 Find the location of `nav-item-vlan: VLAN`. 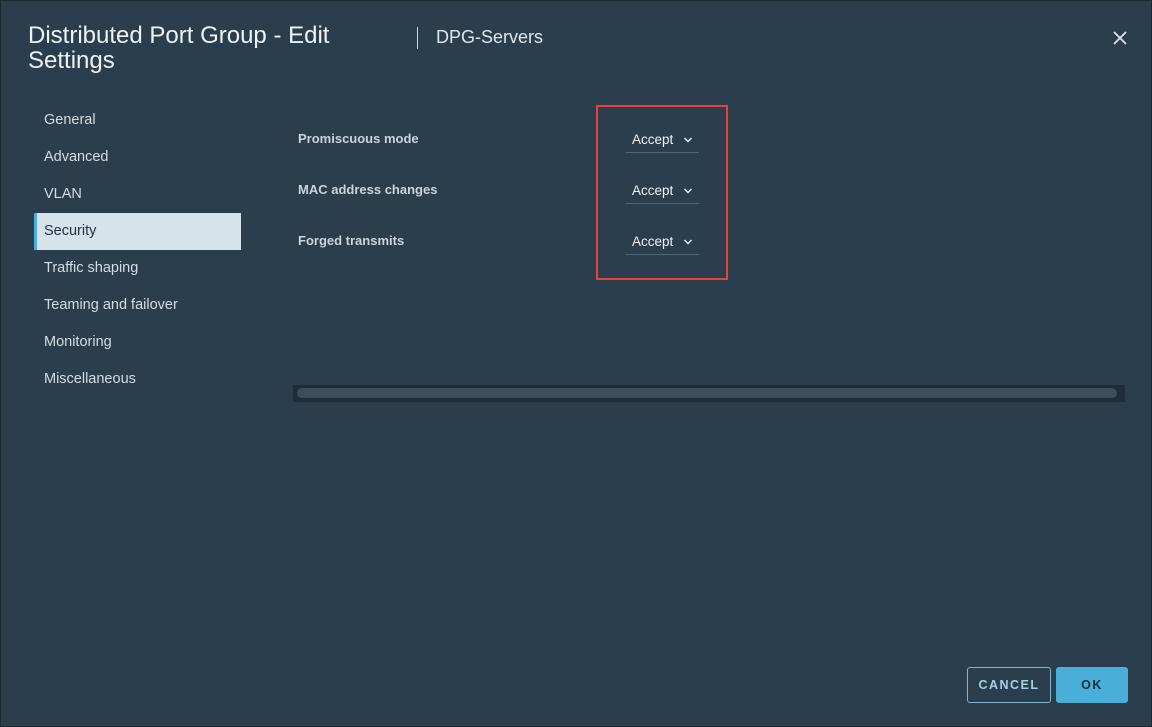

nav-item-vlan: VLAN is located at coordinates (137, 194).